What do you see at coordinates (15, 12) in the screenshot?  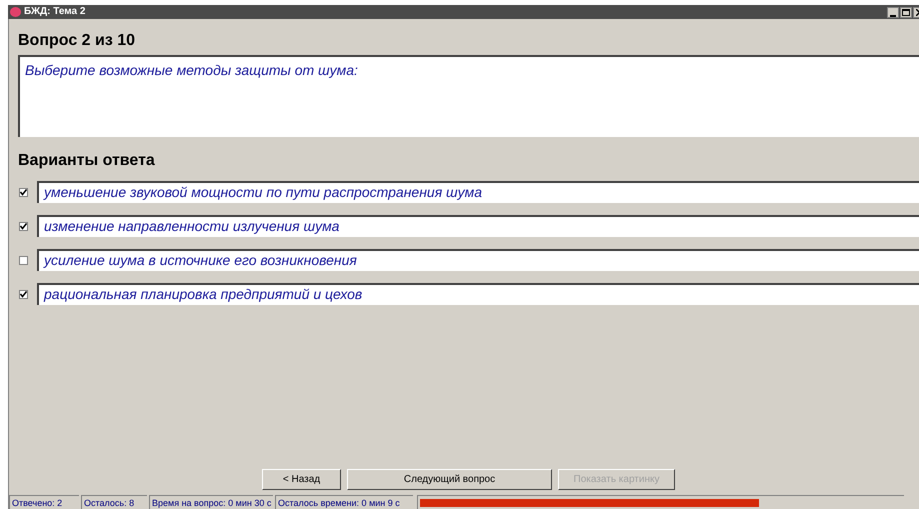 I see `app-icon` at bounding box center [15, 12].